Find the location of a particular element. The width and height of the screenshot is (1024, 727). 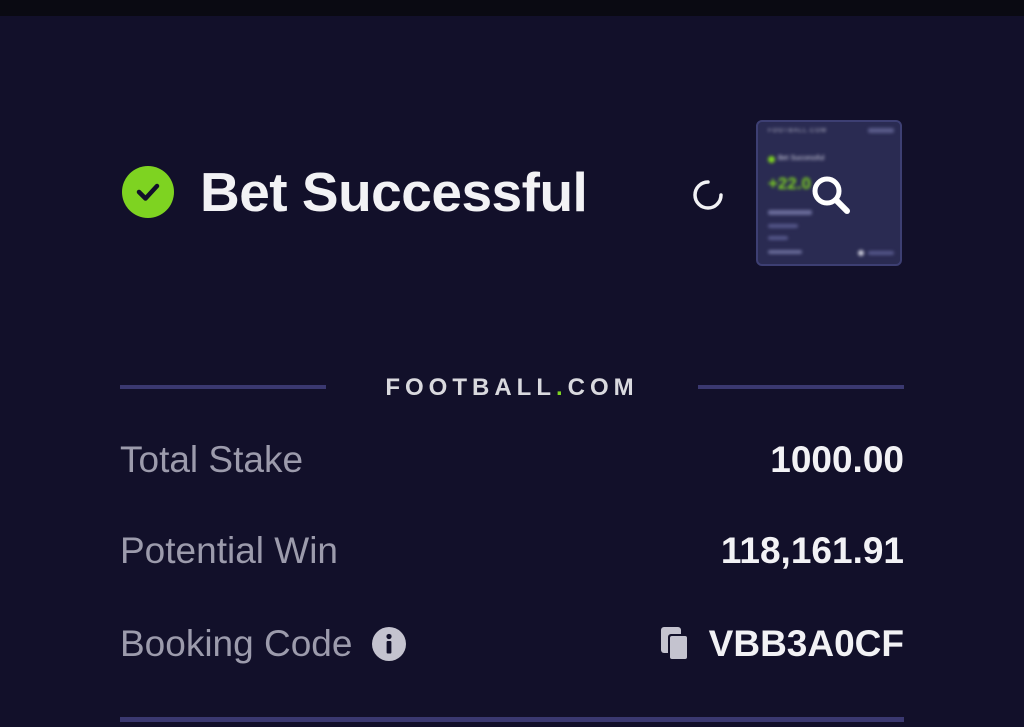

total-stake-value: 1000.00 is located at coordinates (837, 459).